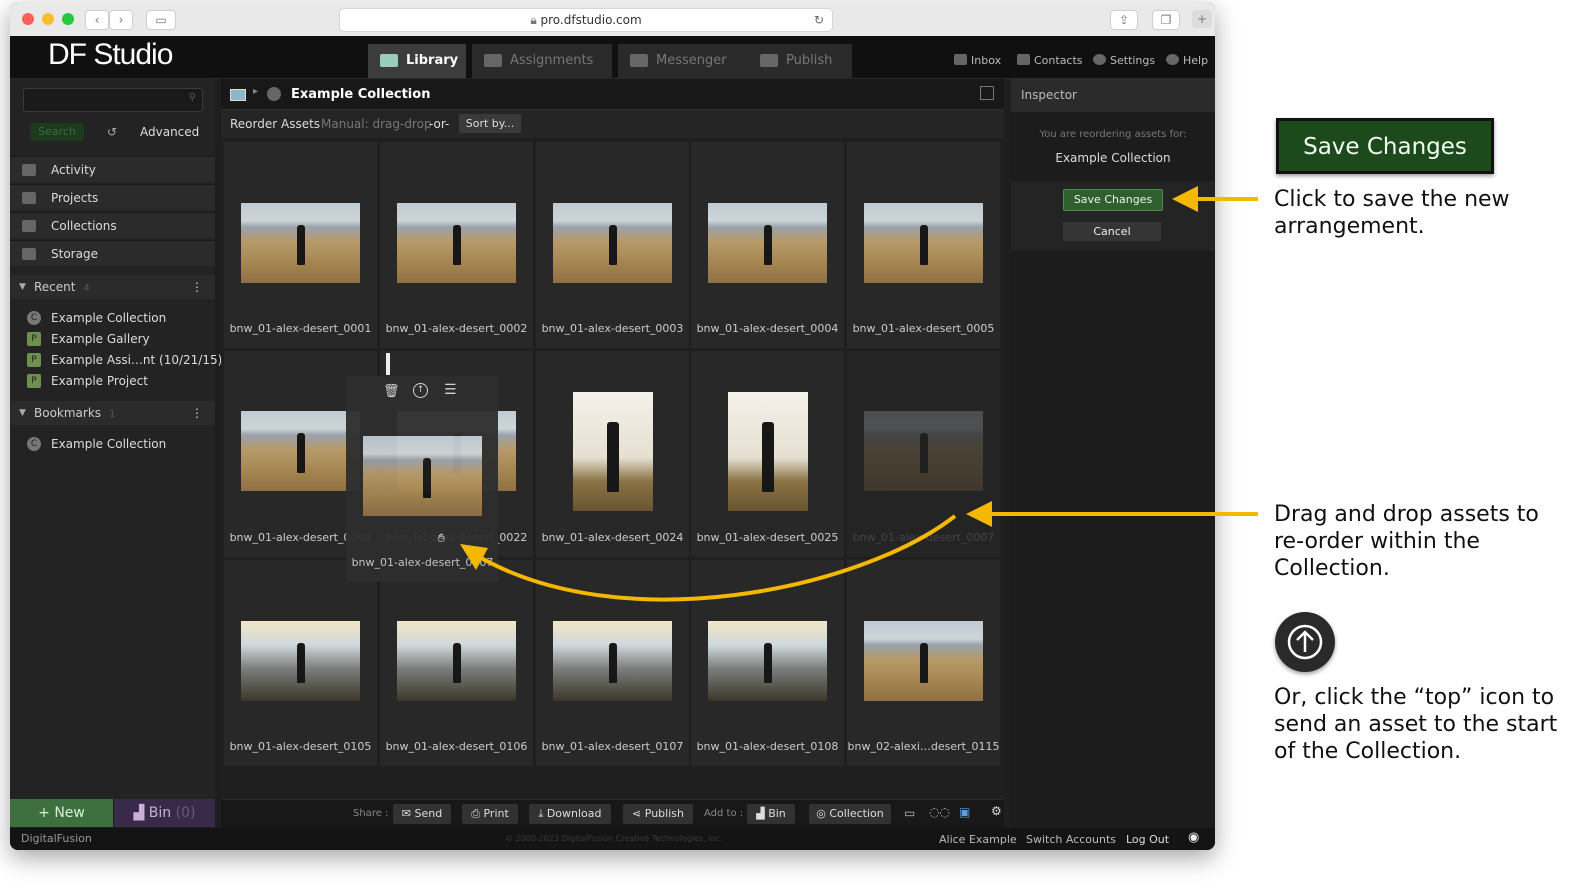  What do you see at coordinates (819, 20) in the screenshot?
I see `reload-icon: ↻` at bounding box center [819, 20].